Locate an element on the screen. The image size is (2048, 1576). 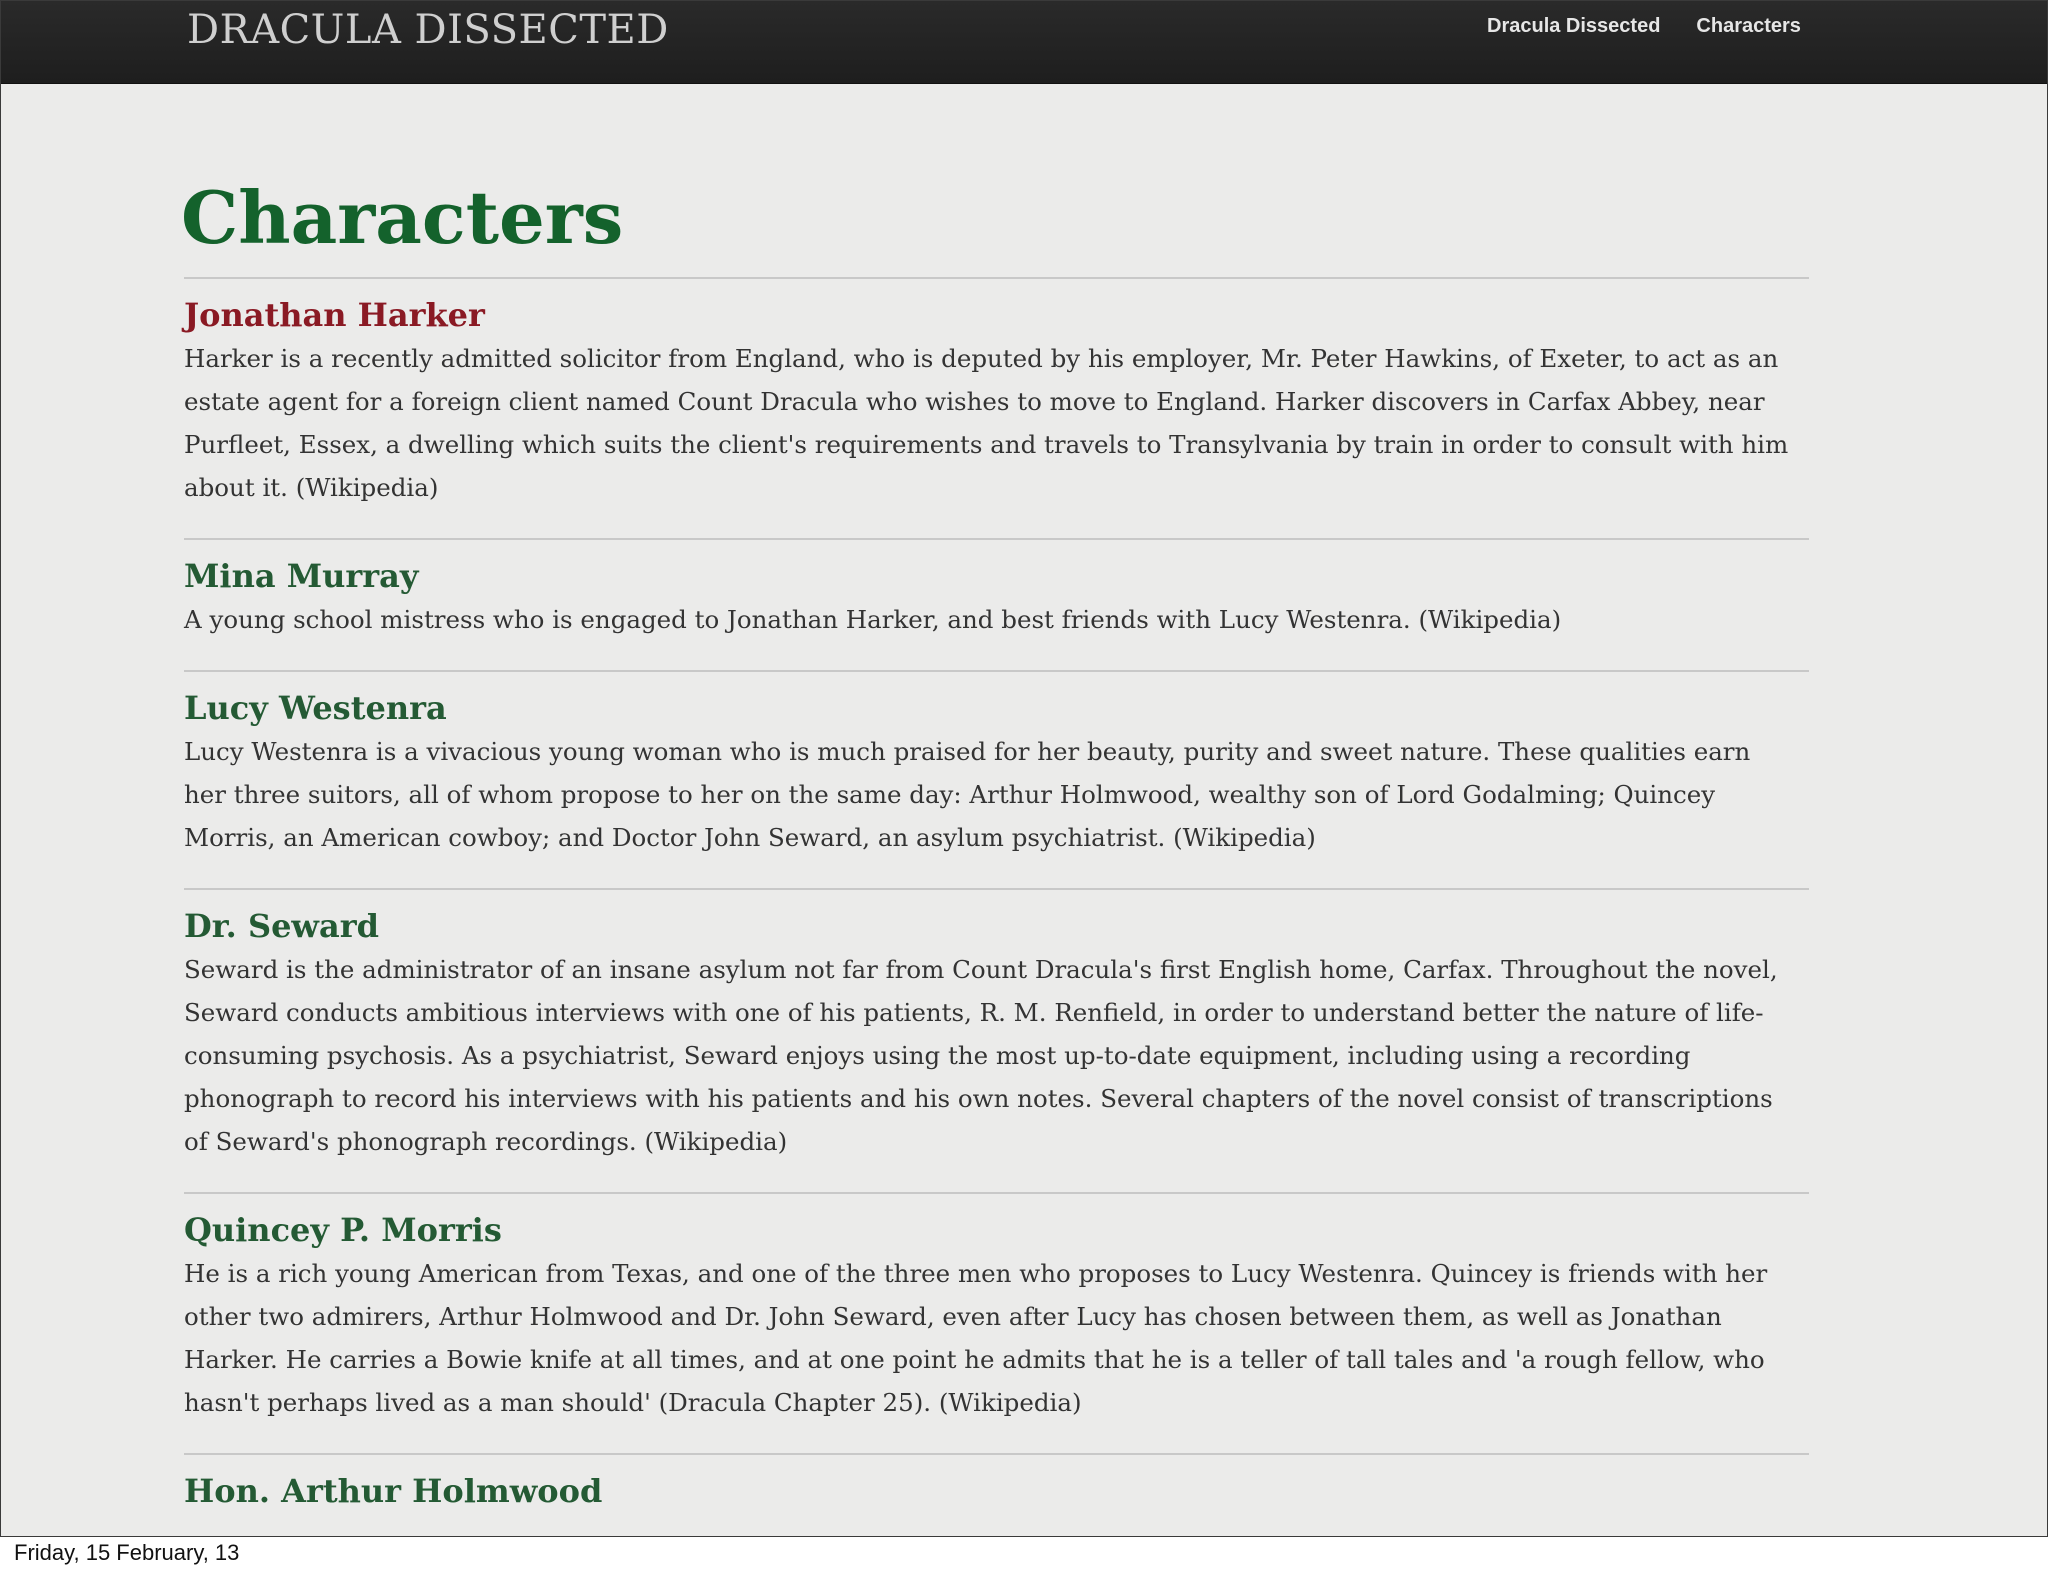
nav-link-dracula-dissected: Dracula Dissected is located at coordinates (1573, 26).